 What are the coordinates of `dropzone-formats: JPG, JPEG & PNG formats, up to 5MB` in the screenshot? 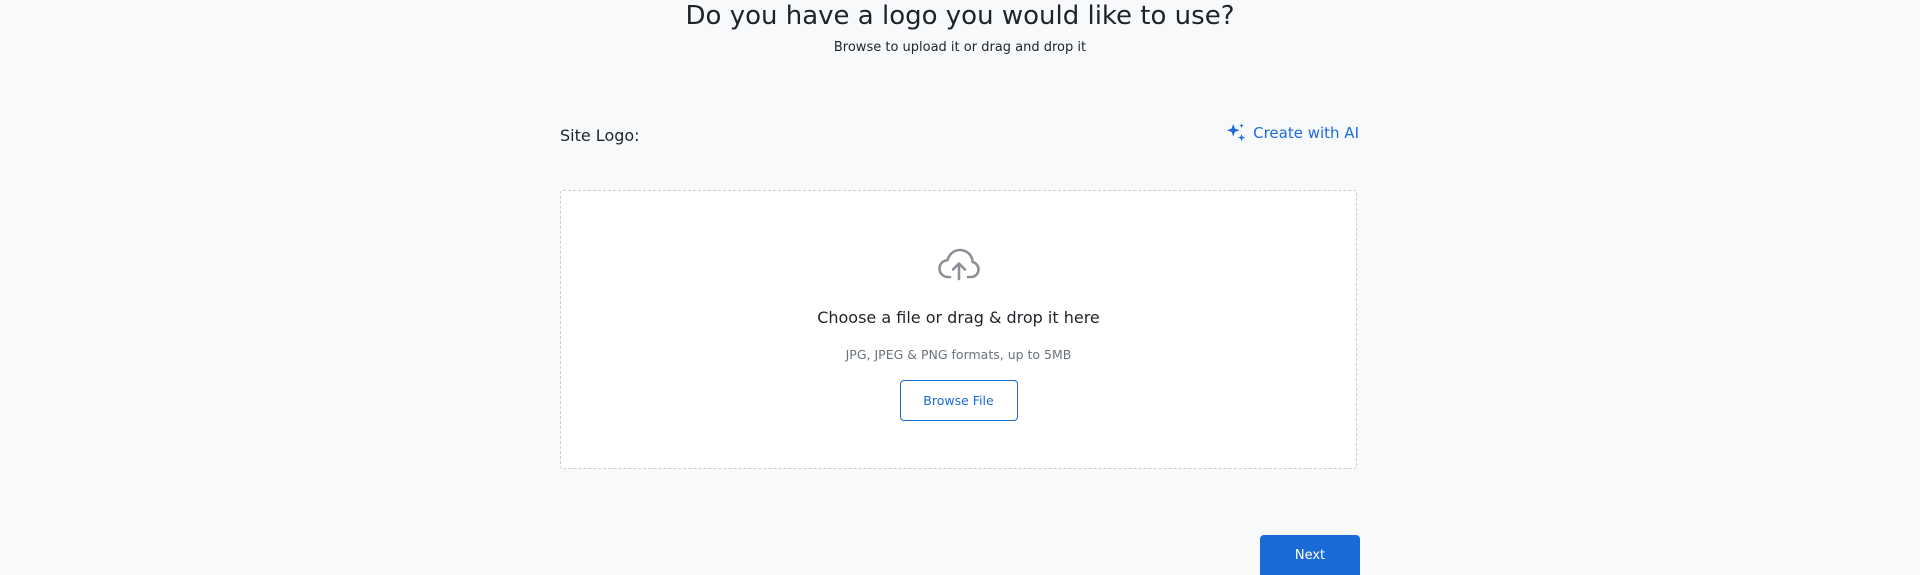 It's located at (958, 354).